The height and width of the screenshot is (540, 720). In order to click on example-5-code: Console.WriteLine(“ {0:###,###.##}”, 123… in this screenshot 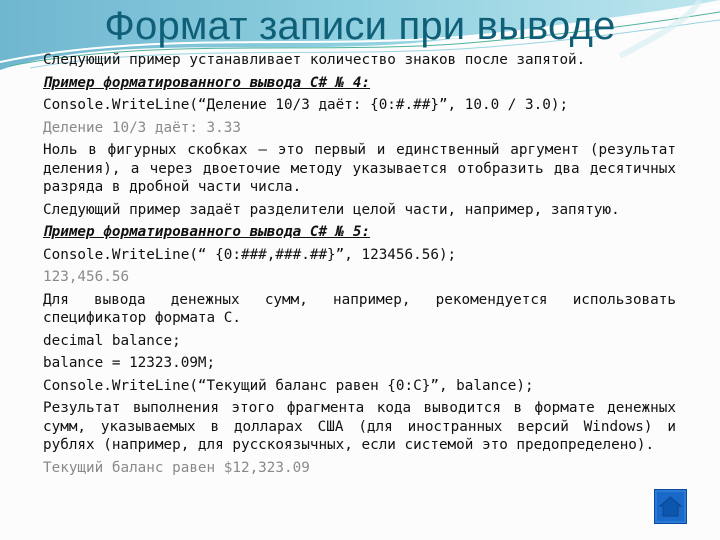, I will do `click(250, 254)`.